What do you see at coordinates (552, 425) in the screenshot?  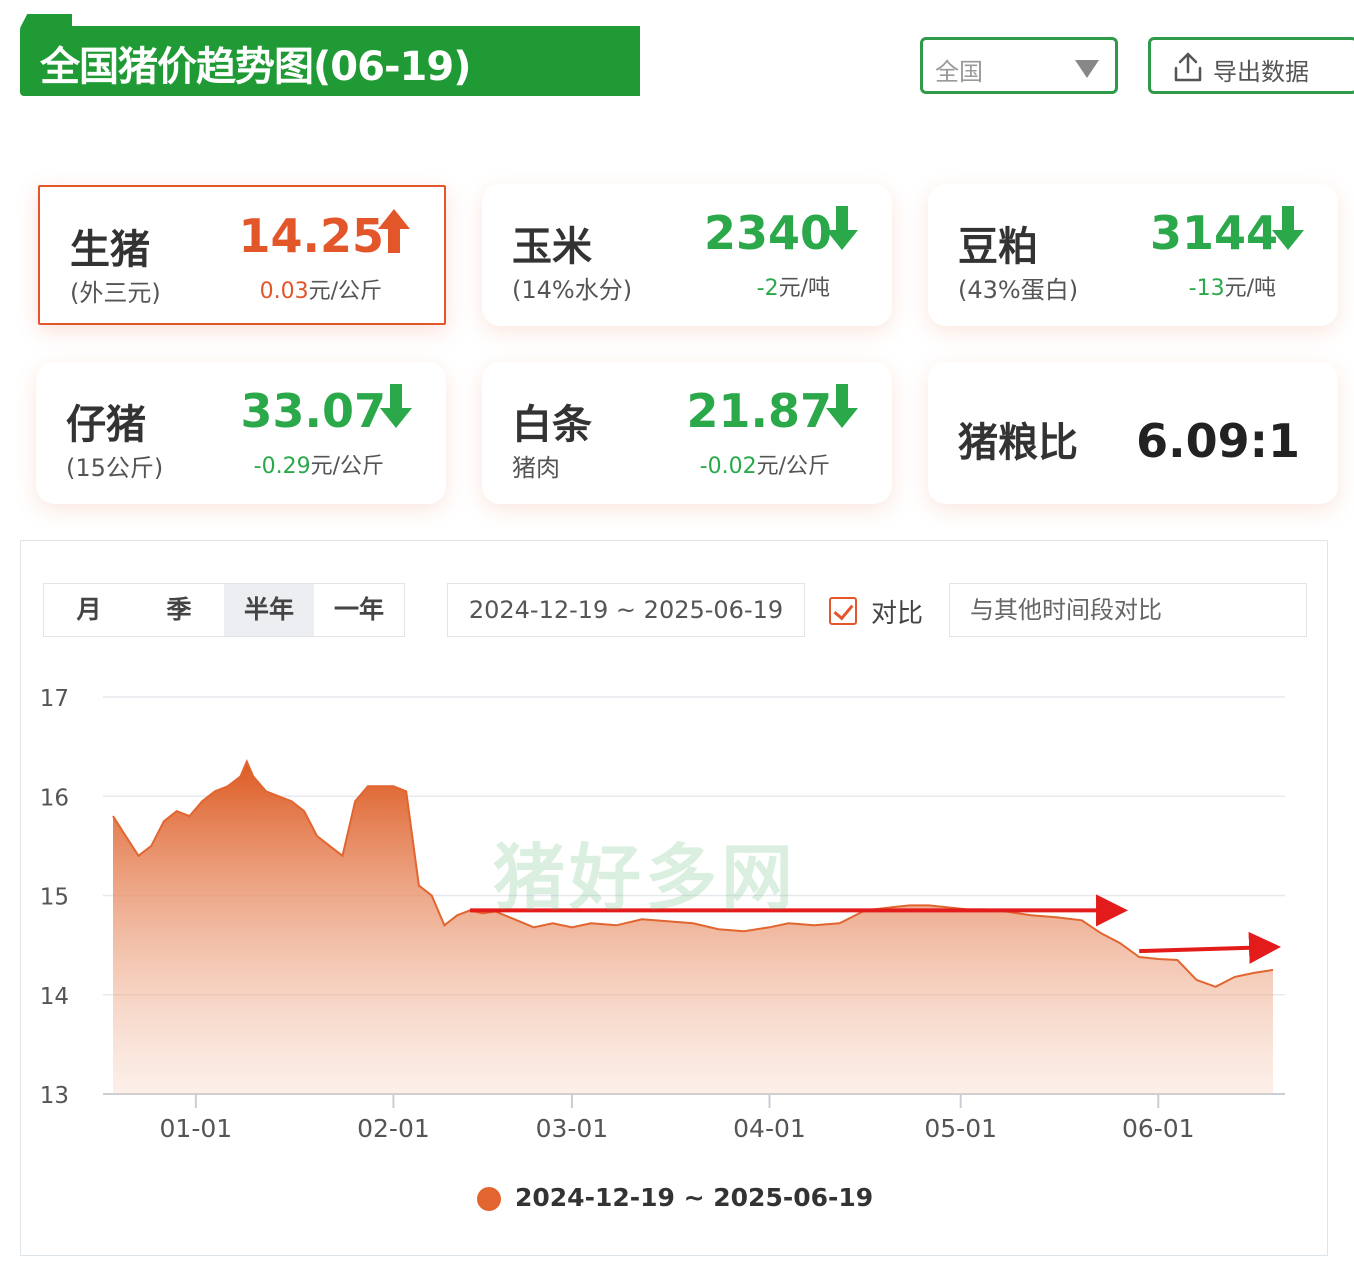 I see `card-name: 白条` at bounding box center [552, 425].